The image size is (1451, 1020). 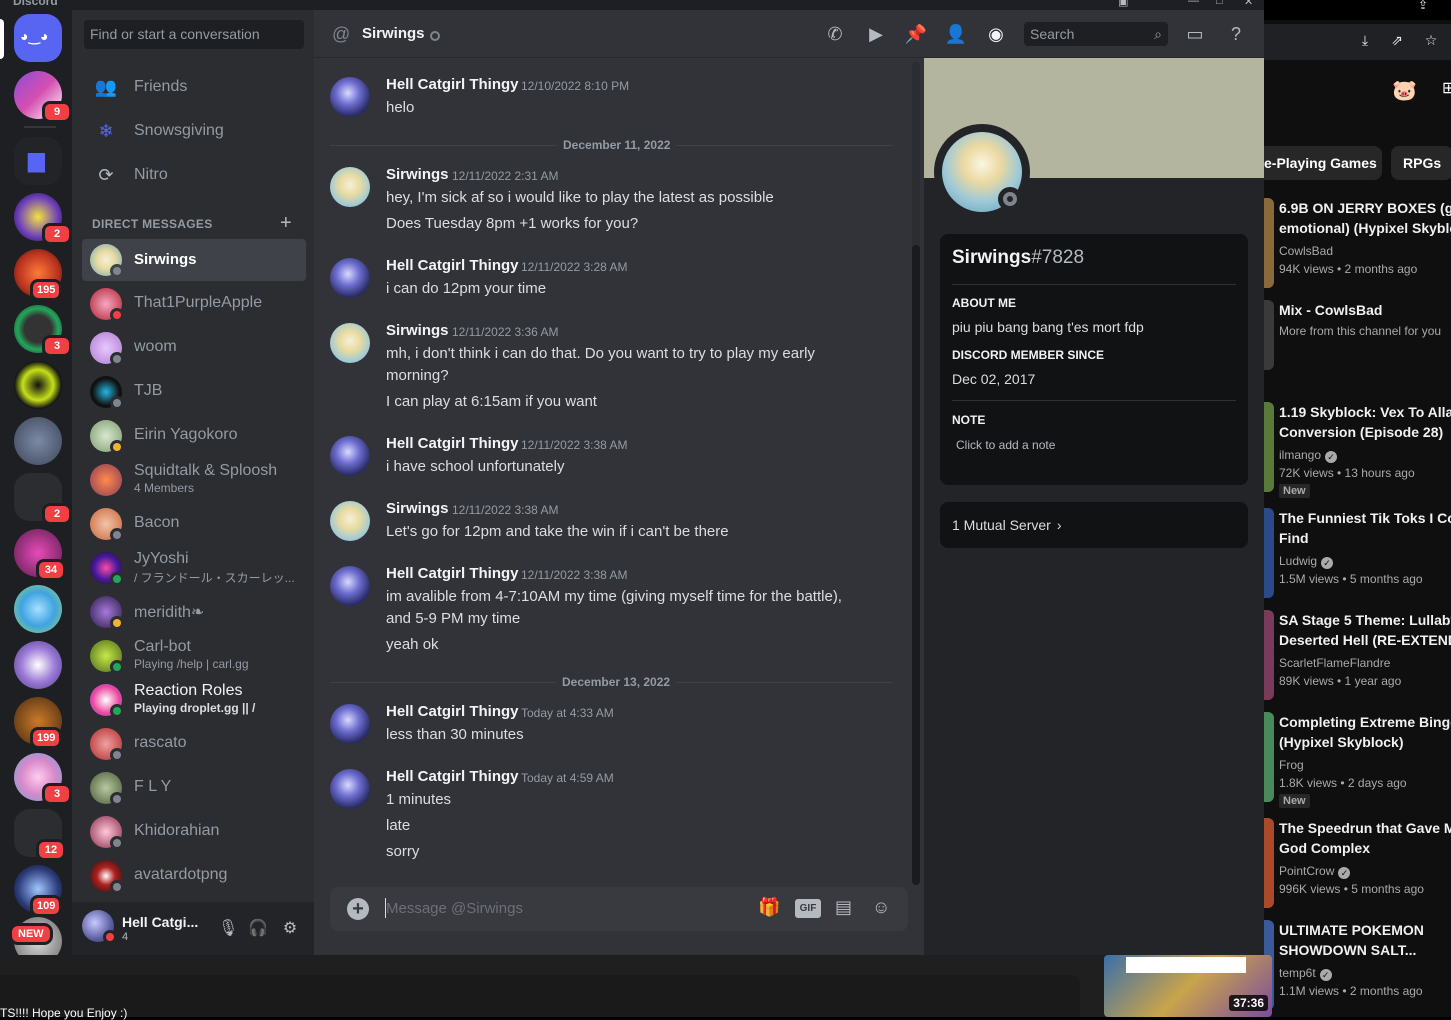 I want to click on video-title-line2: Find, so click(x=1365, y=538).